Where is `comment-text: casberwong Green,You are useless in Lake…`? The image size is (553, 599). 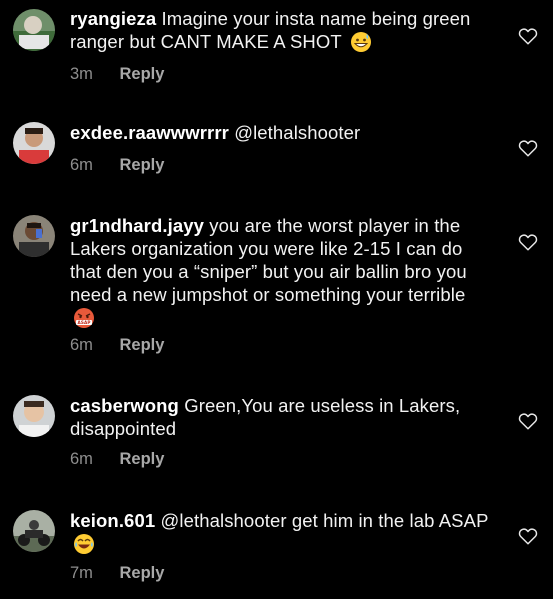 comment-text: casberwong Green,You are useless in Lake… is located at coordinates (280, 417).